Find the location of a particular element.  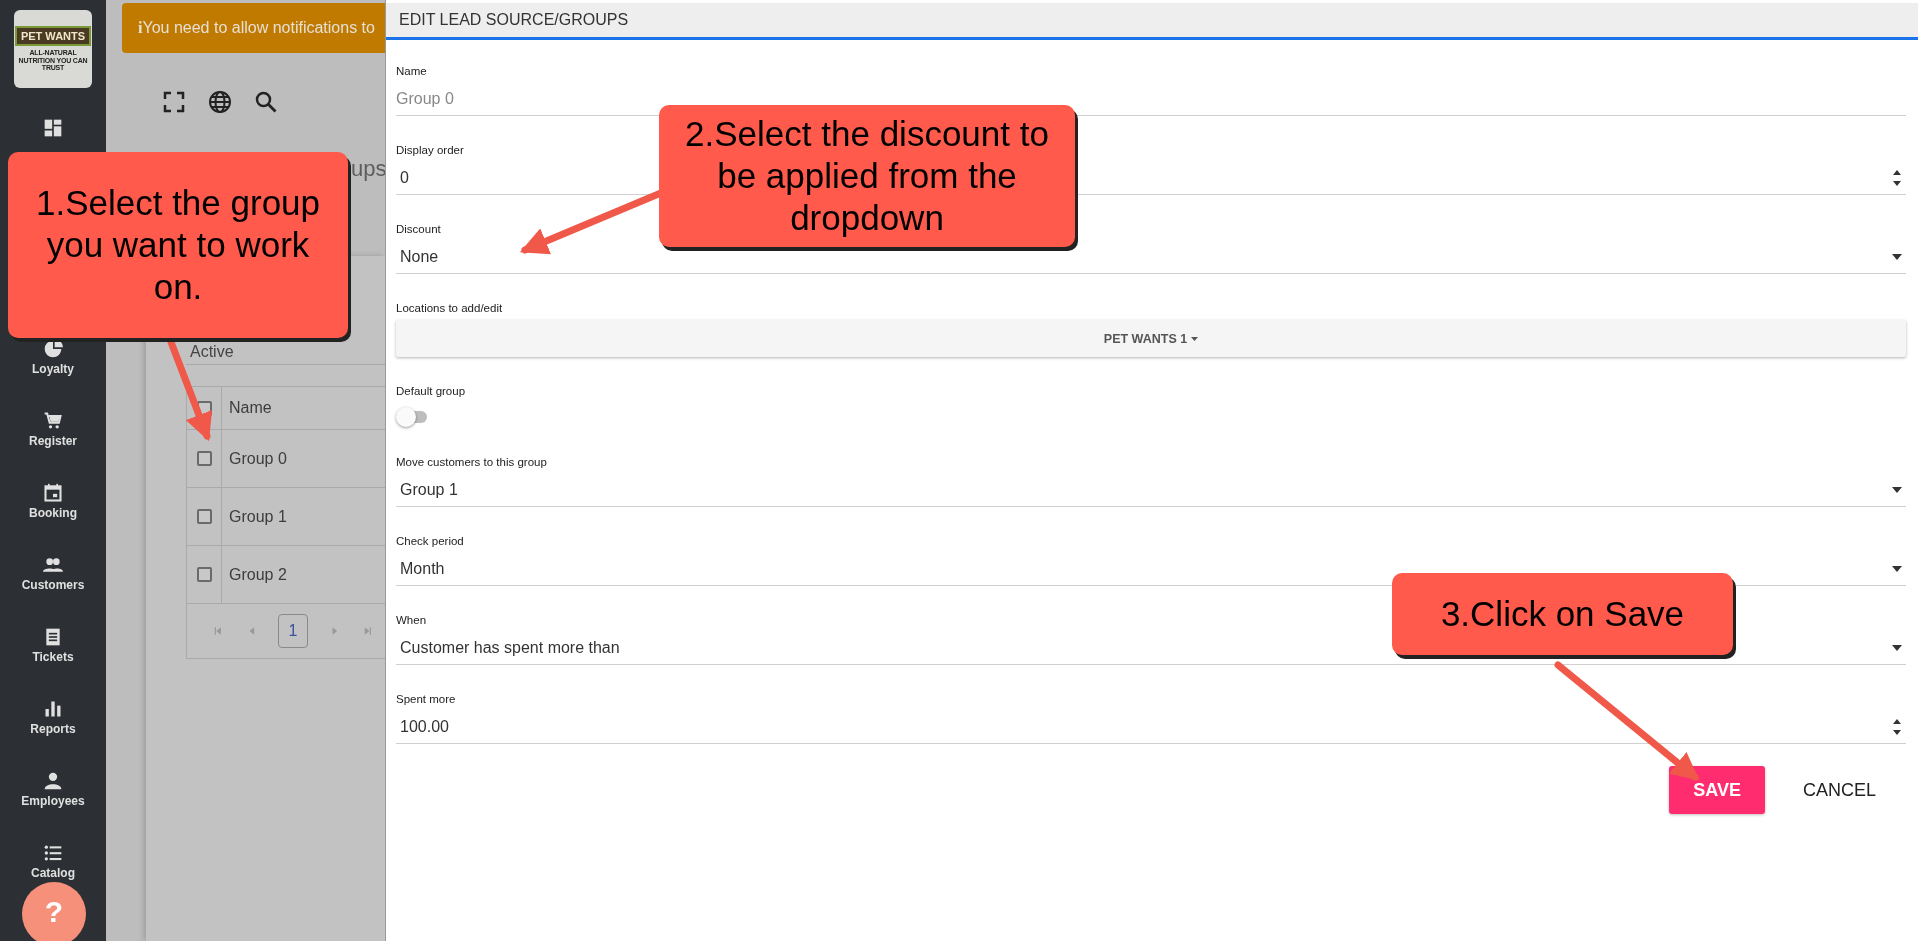

search-icon is located at coordinates (266, 102).